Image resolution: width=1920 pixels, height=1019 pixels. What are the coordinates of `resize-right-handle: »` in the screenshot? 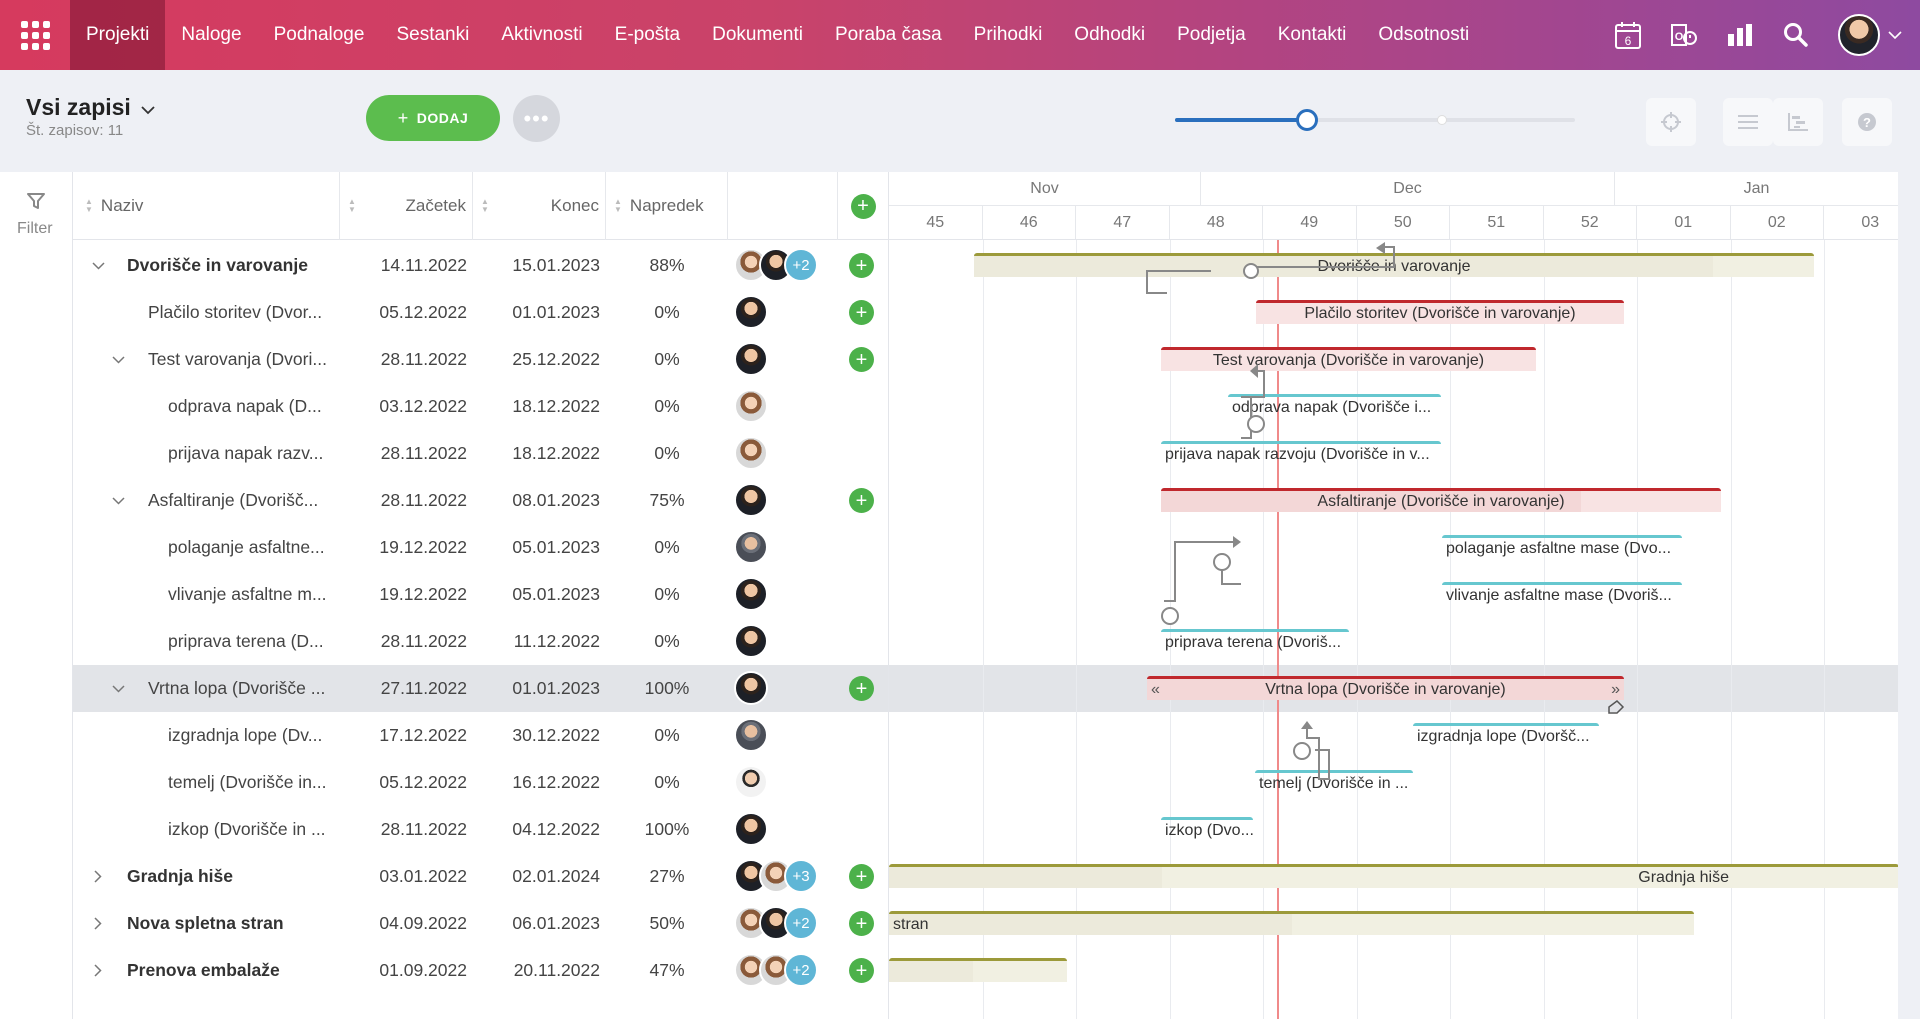 It's located at (1615, 690).